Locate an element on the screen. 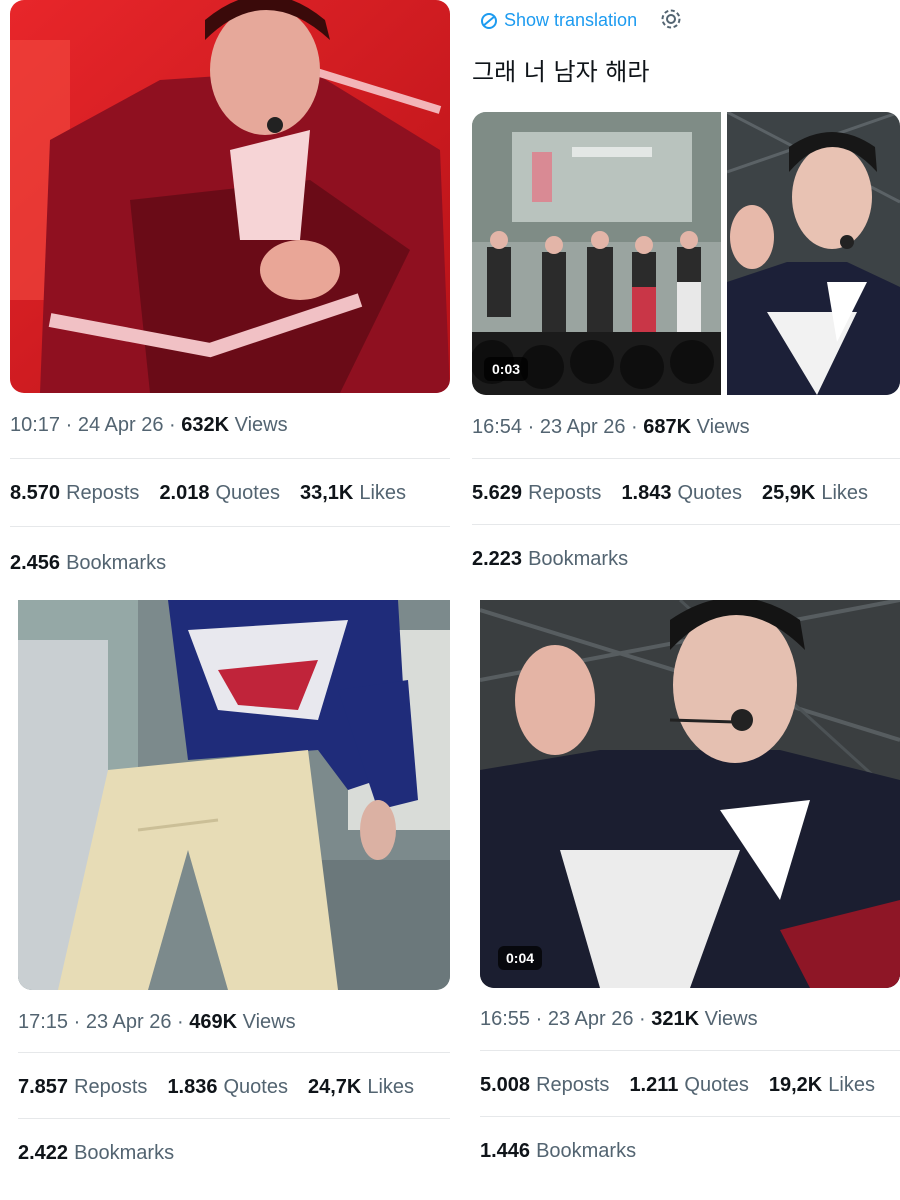 This screenshot has width=900, height=1200. bookmarks-stat: 2.456 Bookmarks is located at coordinates (88, 563).